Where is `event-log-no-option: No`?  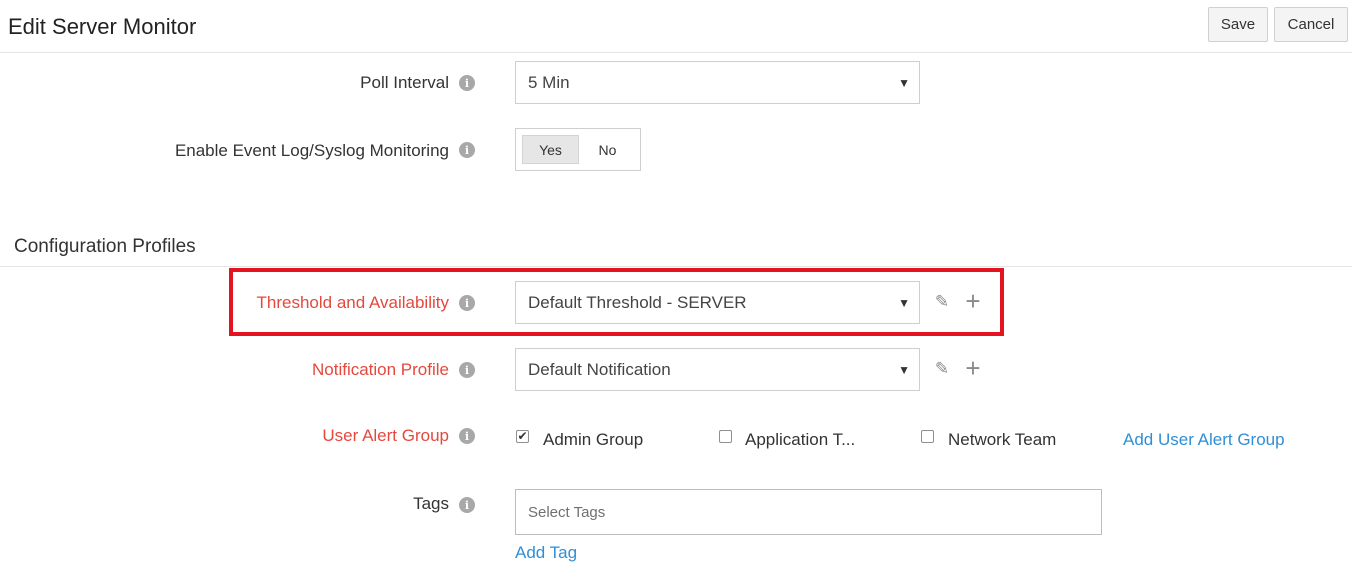
event-log-no-option: No is located at coordinates (607, 149).